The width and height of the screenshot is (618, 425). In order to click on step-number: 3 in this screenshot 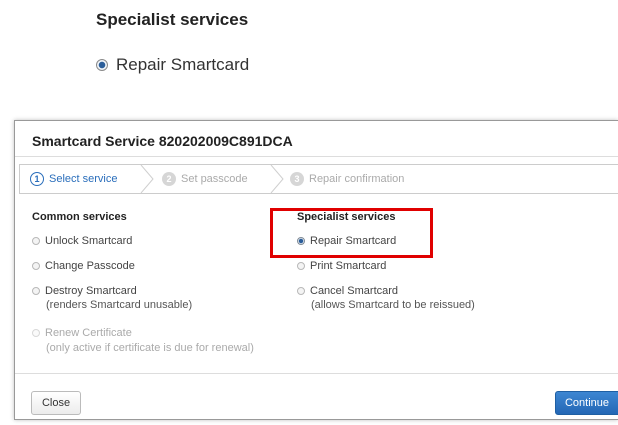, I will do `click(297, 179)`.